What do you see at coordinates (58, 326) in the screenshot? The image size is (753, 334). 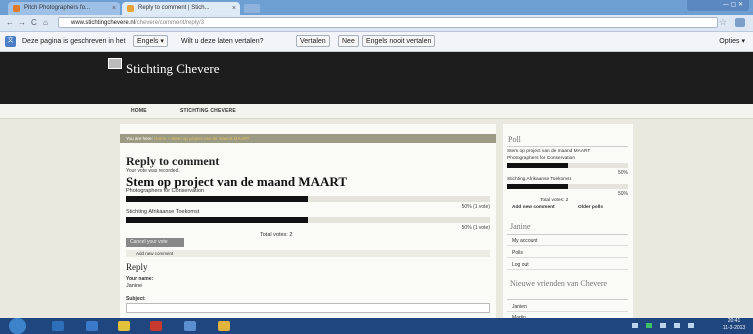 I see `explorer-icon` at bounding box center [58, 326].